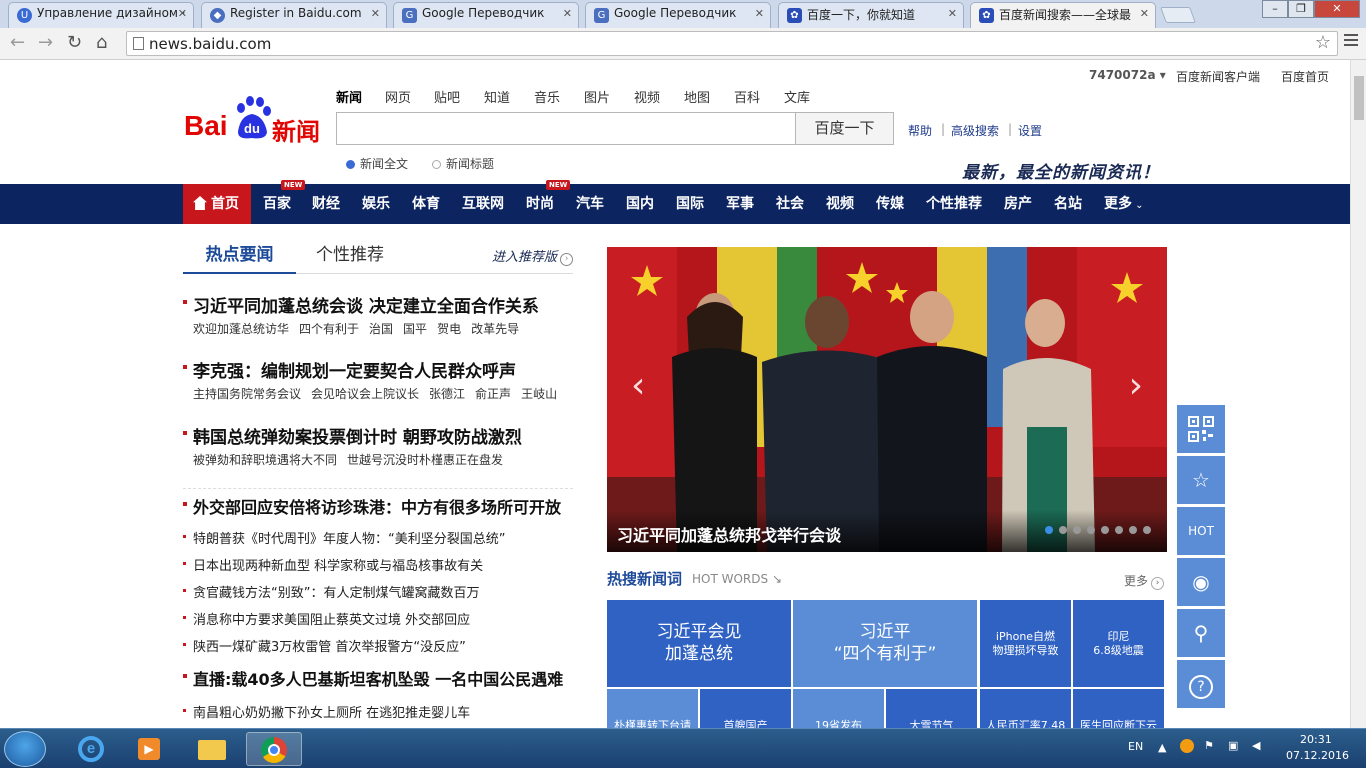  Describe the element at coordinates (597, 96) in the screenshot. I see `category-images: 图片` at that location.